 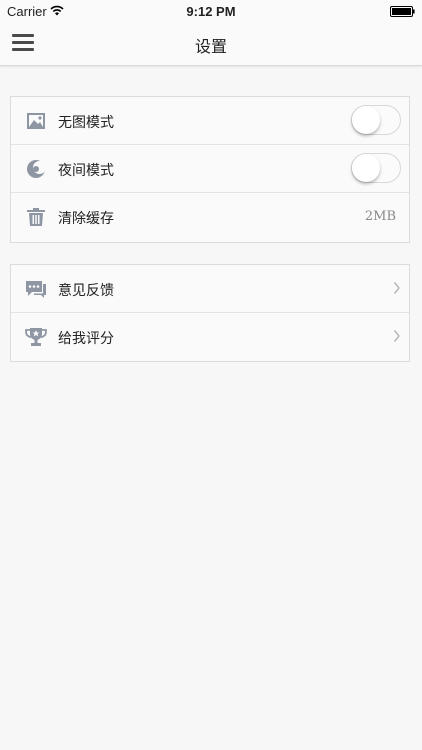 I want to click on feedback-label: 意见反馈, so click(x=86, y=291).